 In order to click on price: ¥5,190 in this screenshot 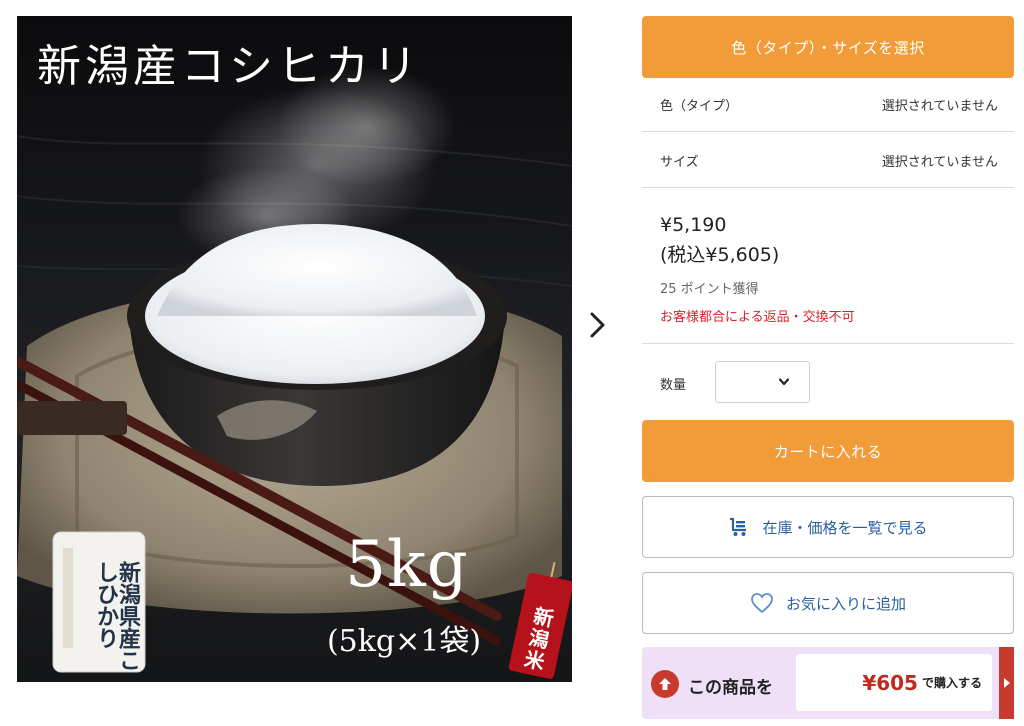, I will do `click(693, 225)`.